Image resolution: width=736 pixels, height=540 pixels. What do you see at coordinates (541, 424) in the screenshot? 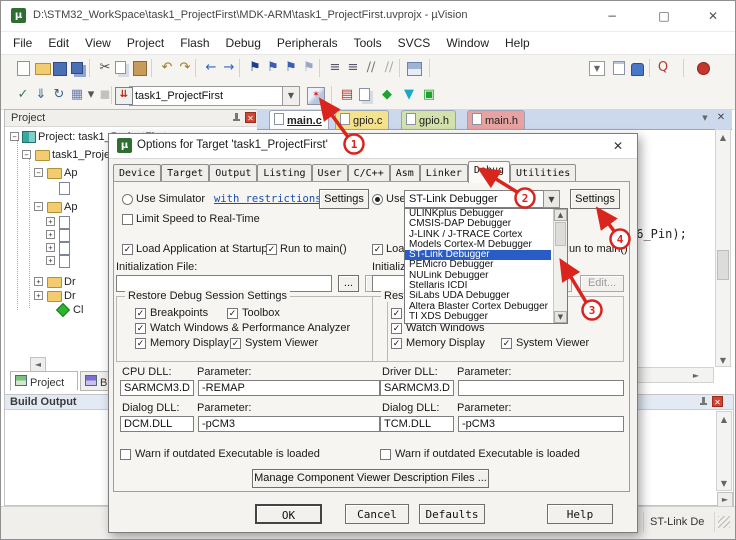
I see `dialog-param-input-right` at bounding box center [541, 424].